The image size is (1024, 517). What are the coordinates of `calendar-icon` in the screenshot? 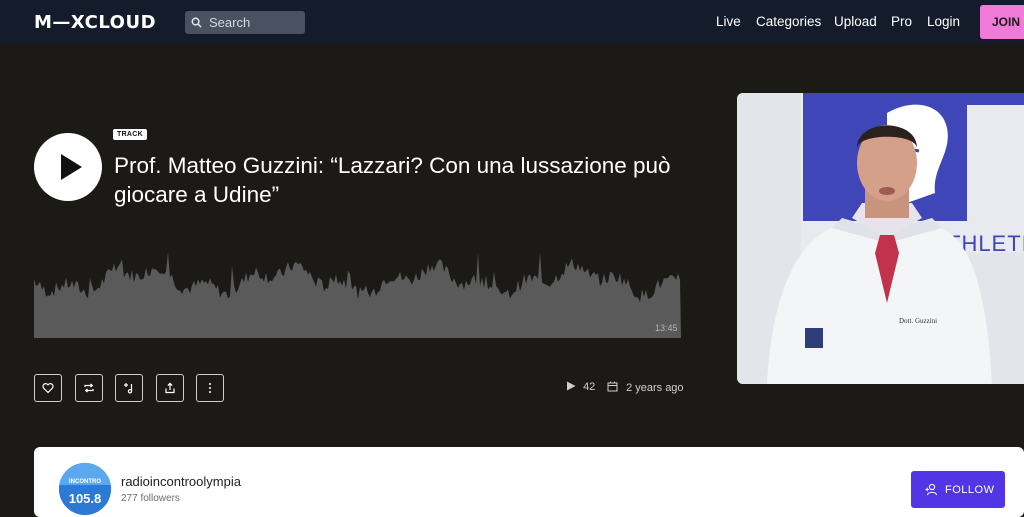 It's located at (612, 386).